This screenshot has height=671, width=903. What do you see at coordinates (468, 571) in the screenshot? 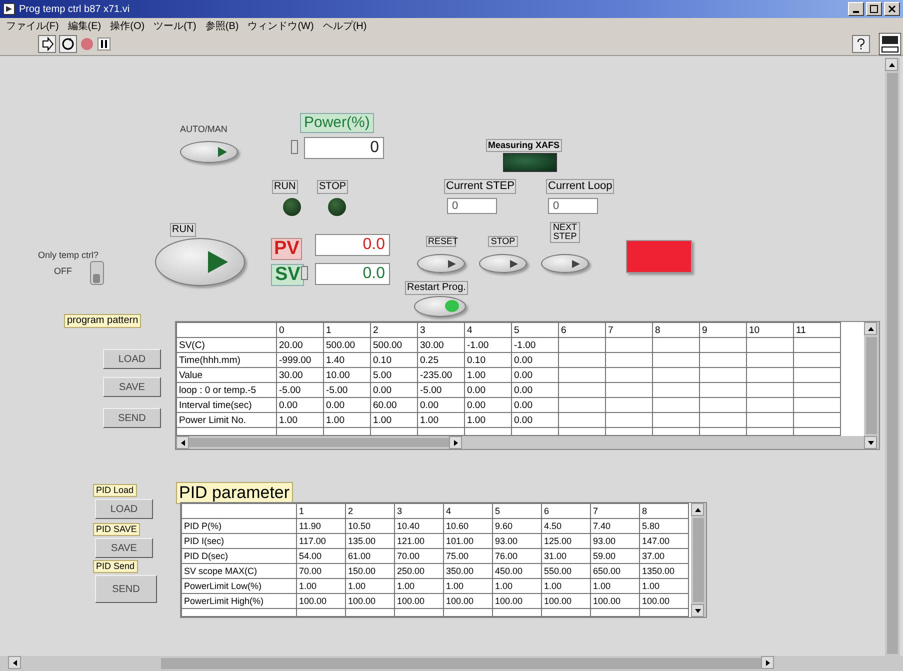
I see `table-cell: 350.00` at bounding box center [468, 571].